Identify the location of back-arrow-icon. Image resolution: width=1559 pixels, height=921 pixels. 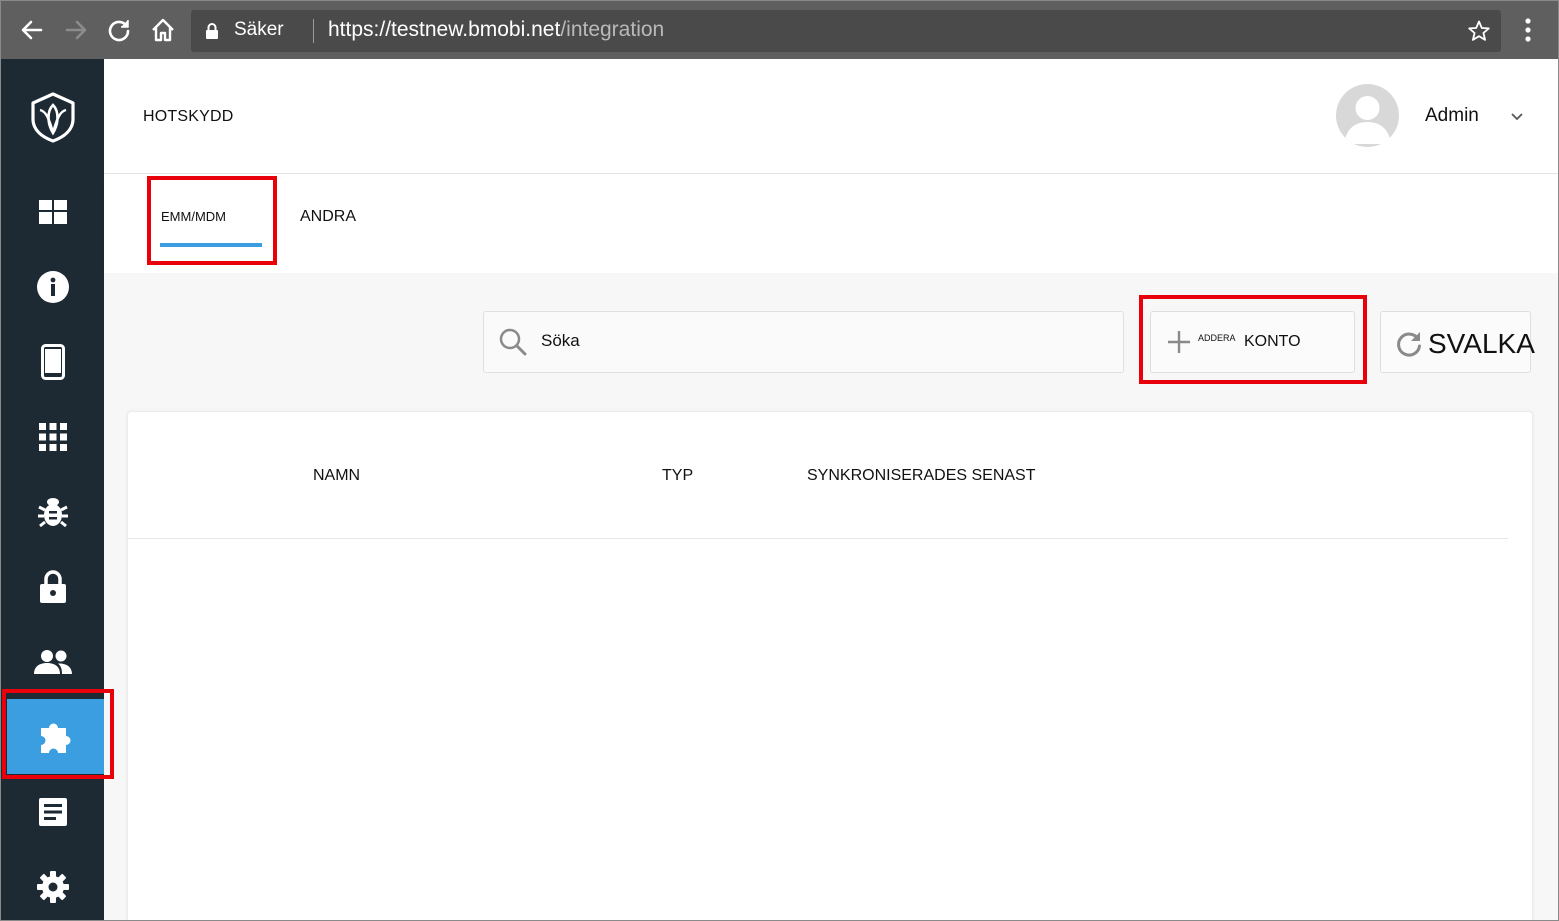
(32, 30).